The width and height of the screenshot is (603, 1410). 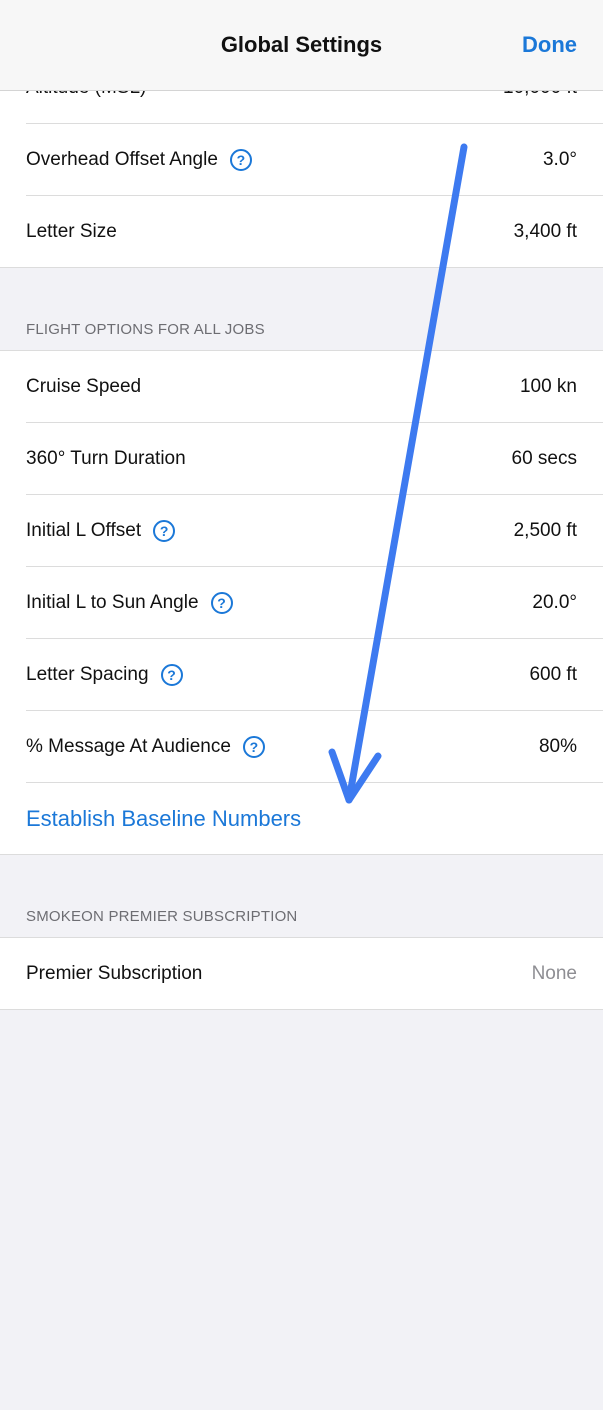 I want to click on turn-duration-row: 360° Turn Duration 60 secs, so click(x=301, y=459).